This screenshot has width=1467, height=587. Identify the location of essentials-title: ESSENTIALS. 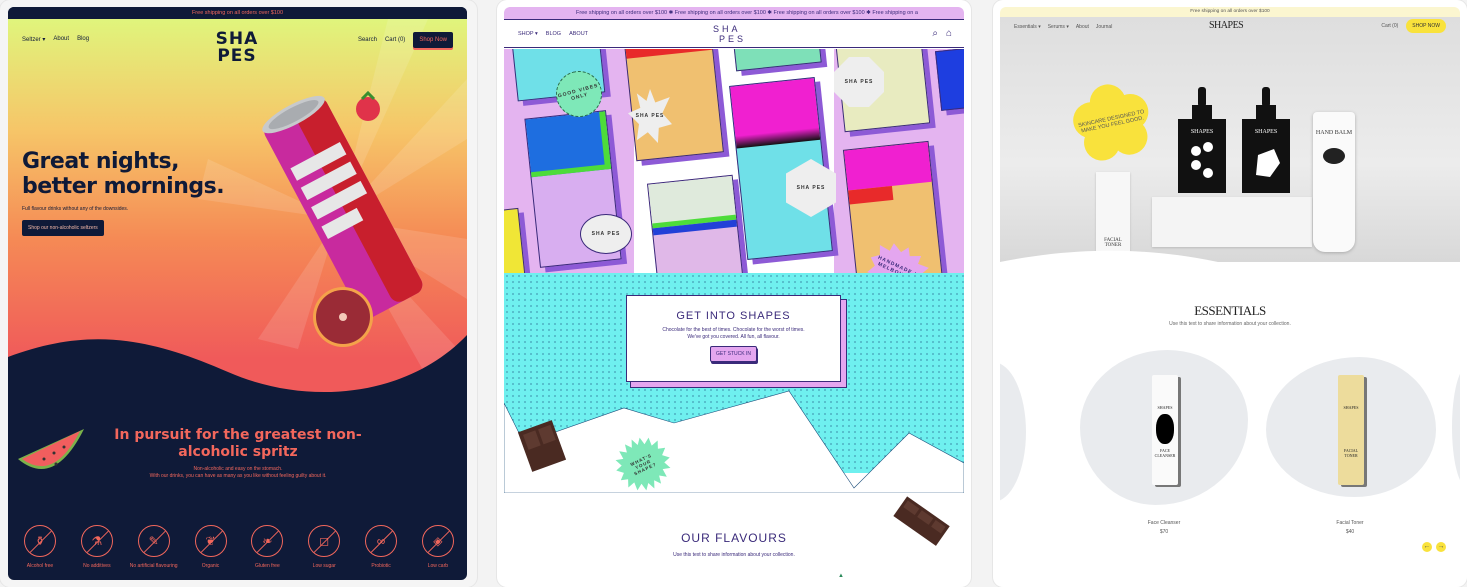
(1230, 310).